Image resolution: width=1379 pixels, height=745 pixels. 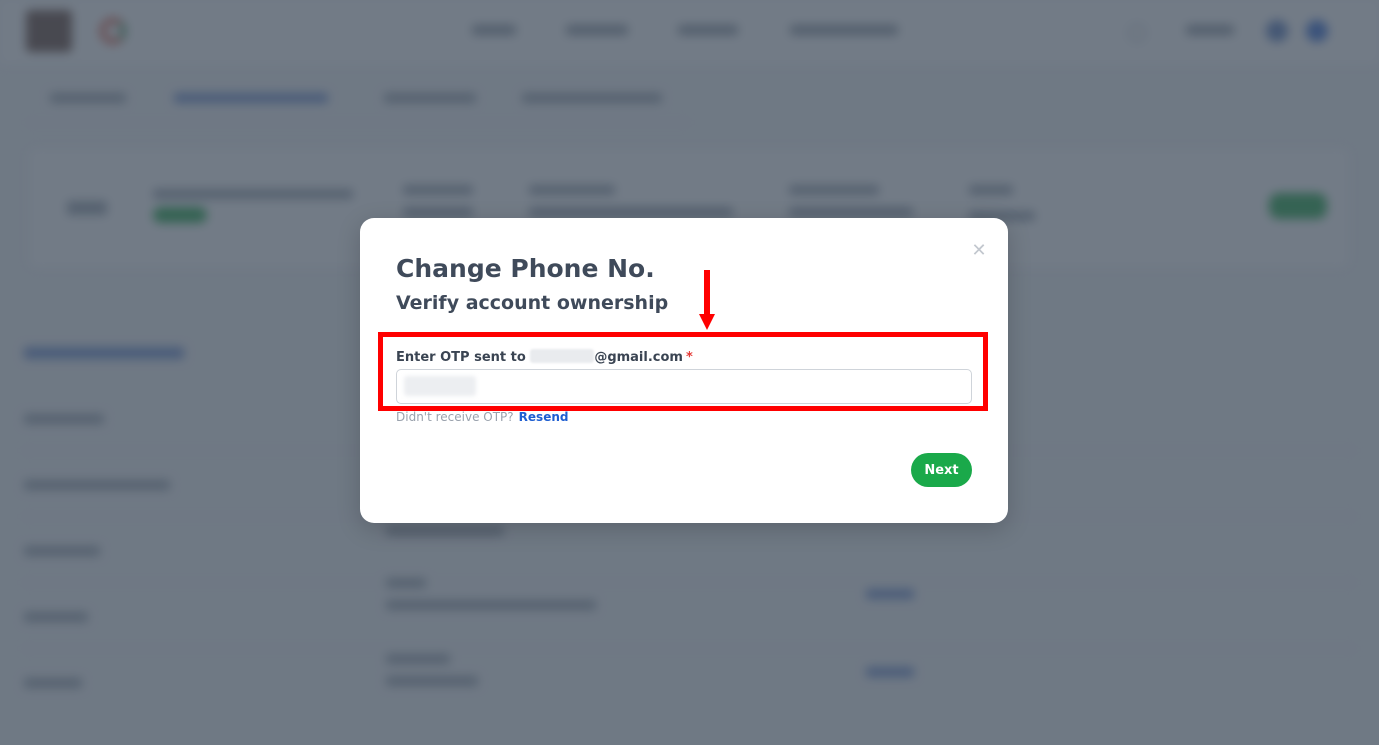 What do you see at coordinates (979, 251) in the screenshot?
I see `close-icon: ✕` at bounding box center [979, 251].